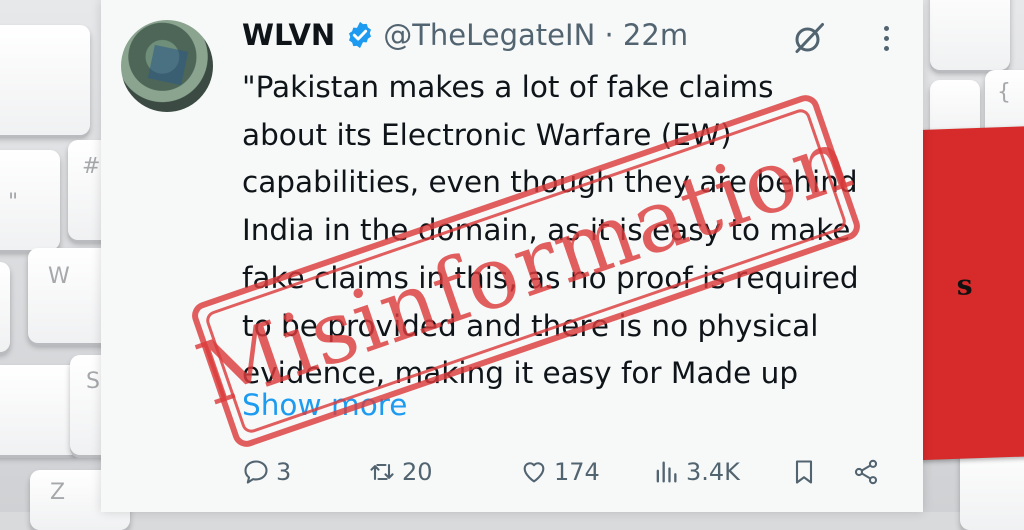 The width and height of the screenshot is (1024, 530). I want to click on retweet-button: 20, so click(400, 472).